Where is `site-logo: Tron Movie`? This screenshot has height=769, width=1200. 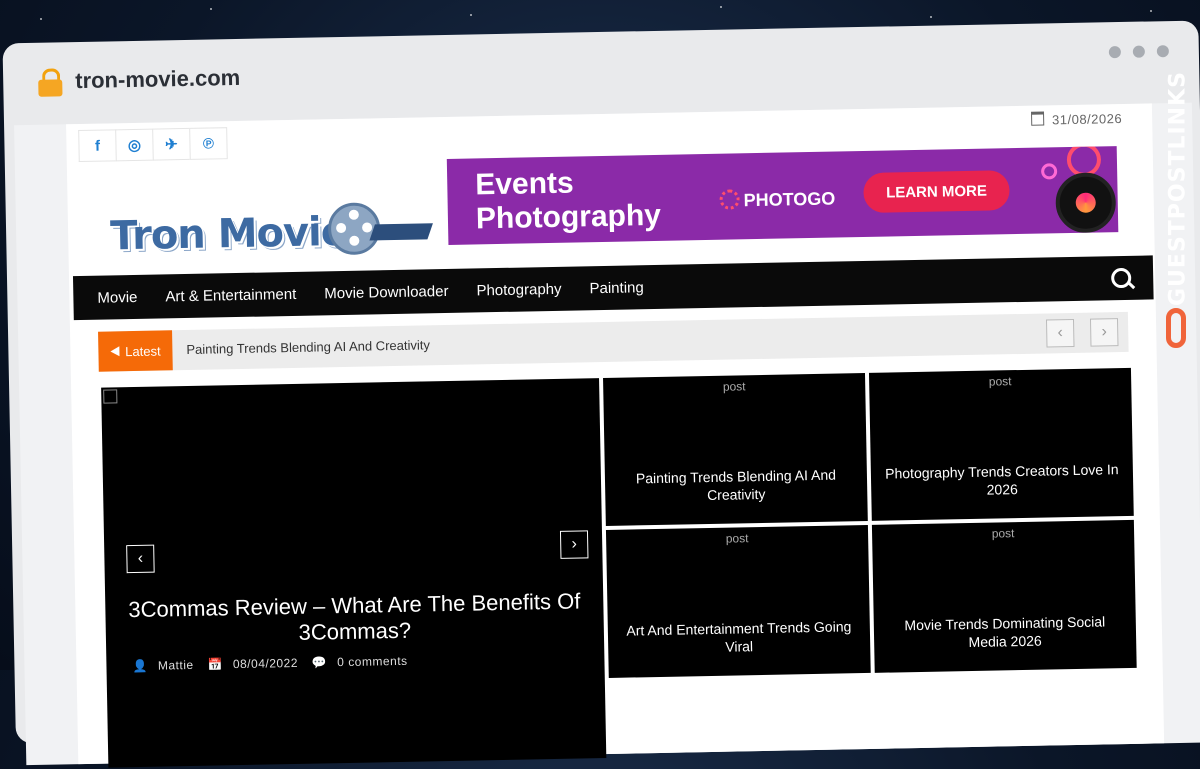
site-logo: Tron Movie is located at coordinates (271, 234).